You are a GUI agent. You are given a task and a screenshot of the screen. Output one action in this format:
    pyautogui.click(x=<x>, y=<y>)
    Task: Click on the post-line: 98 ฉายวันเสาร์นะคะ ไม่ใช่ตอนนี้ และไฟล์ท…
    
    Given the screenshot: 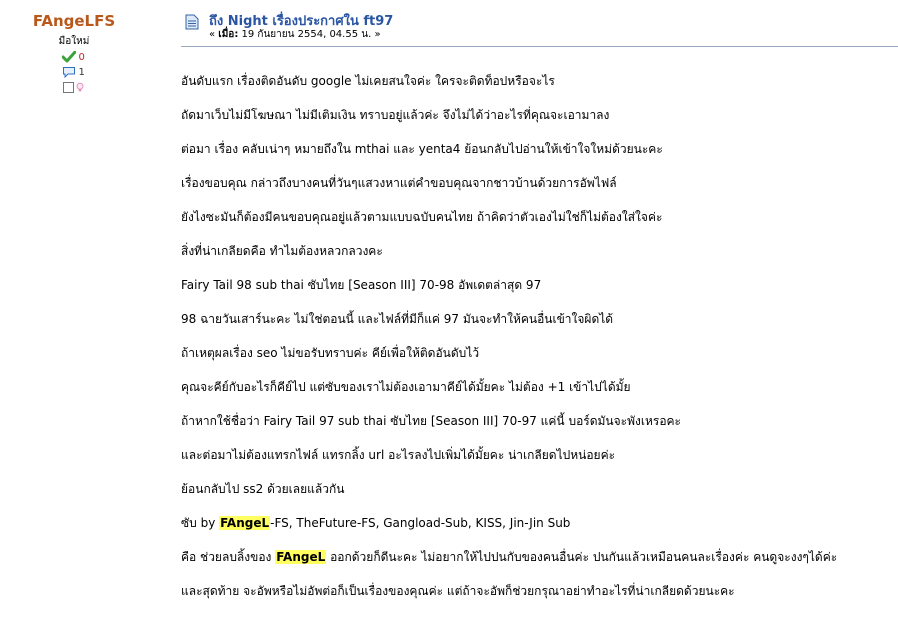 What is the action you would take?
    pyautogui.click(x=397, y=319)
    